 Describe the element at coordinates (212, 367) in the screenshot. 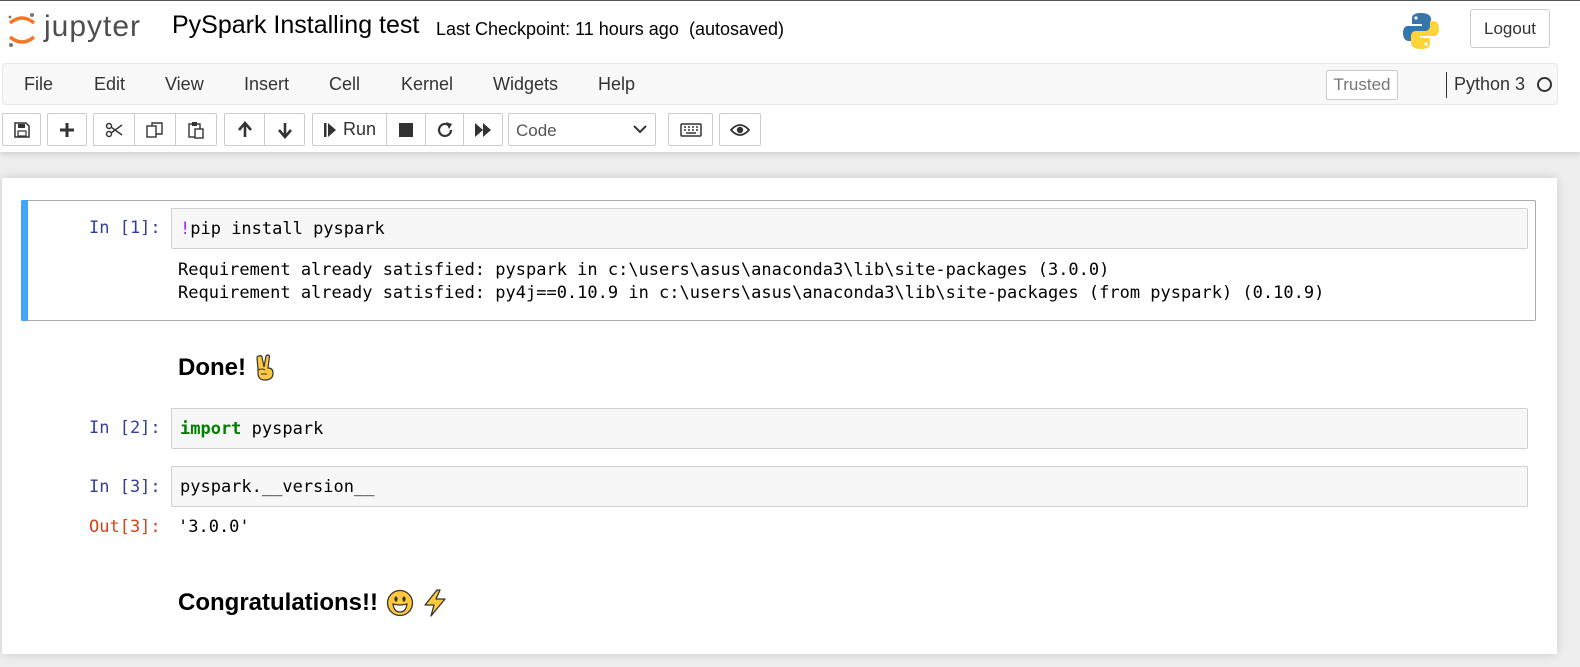

I see `markdown-heading-text: Done!` at that location.